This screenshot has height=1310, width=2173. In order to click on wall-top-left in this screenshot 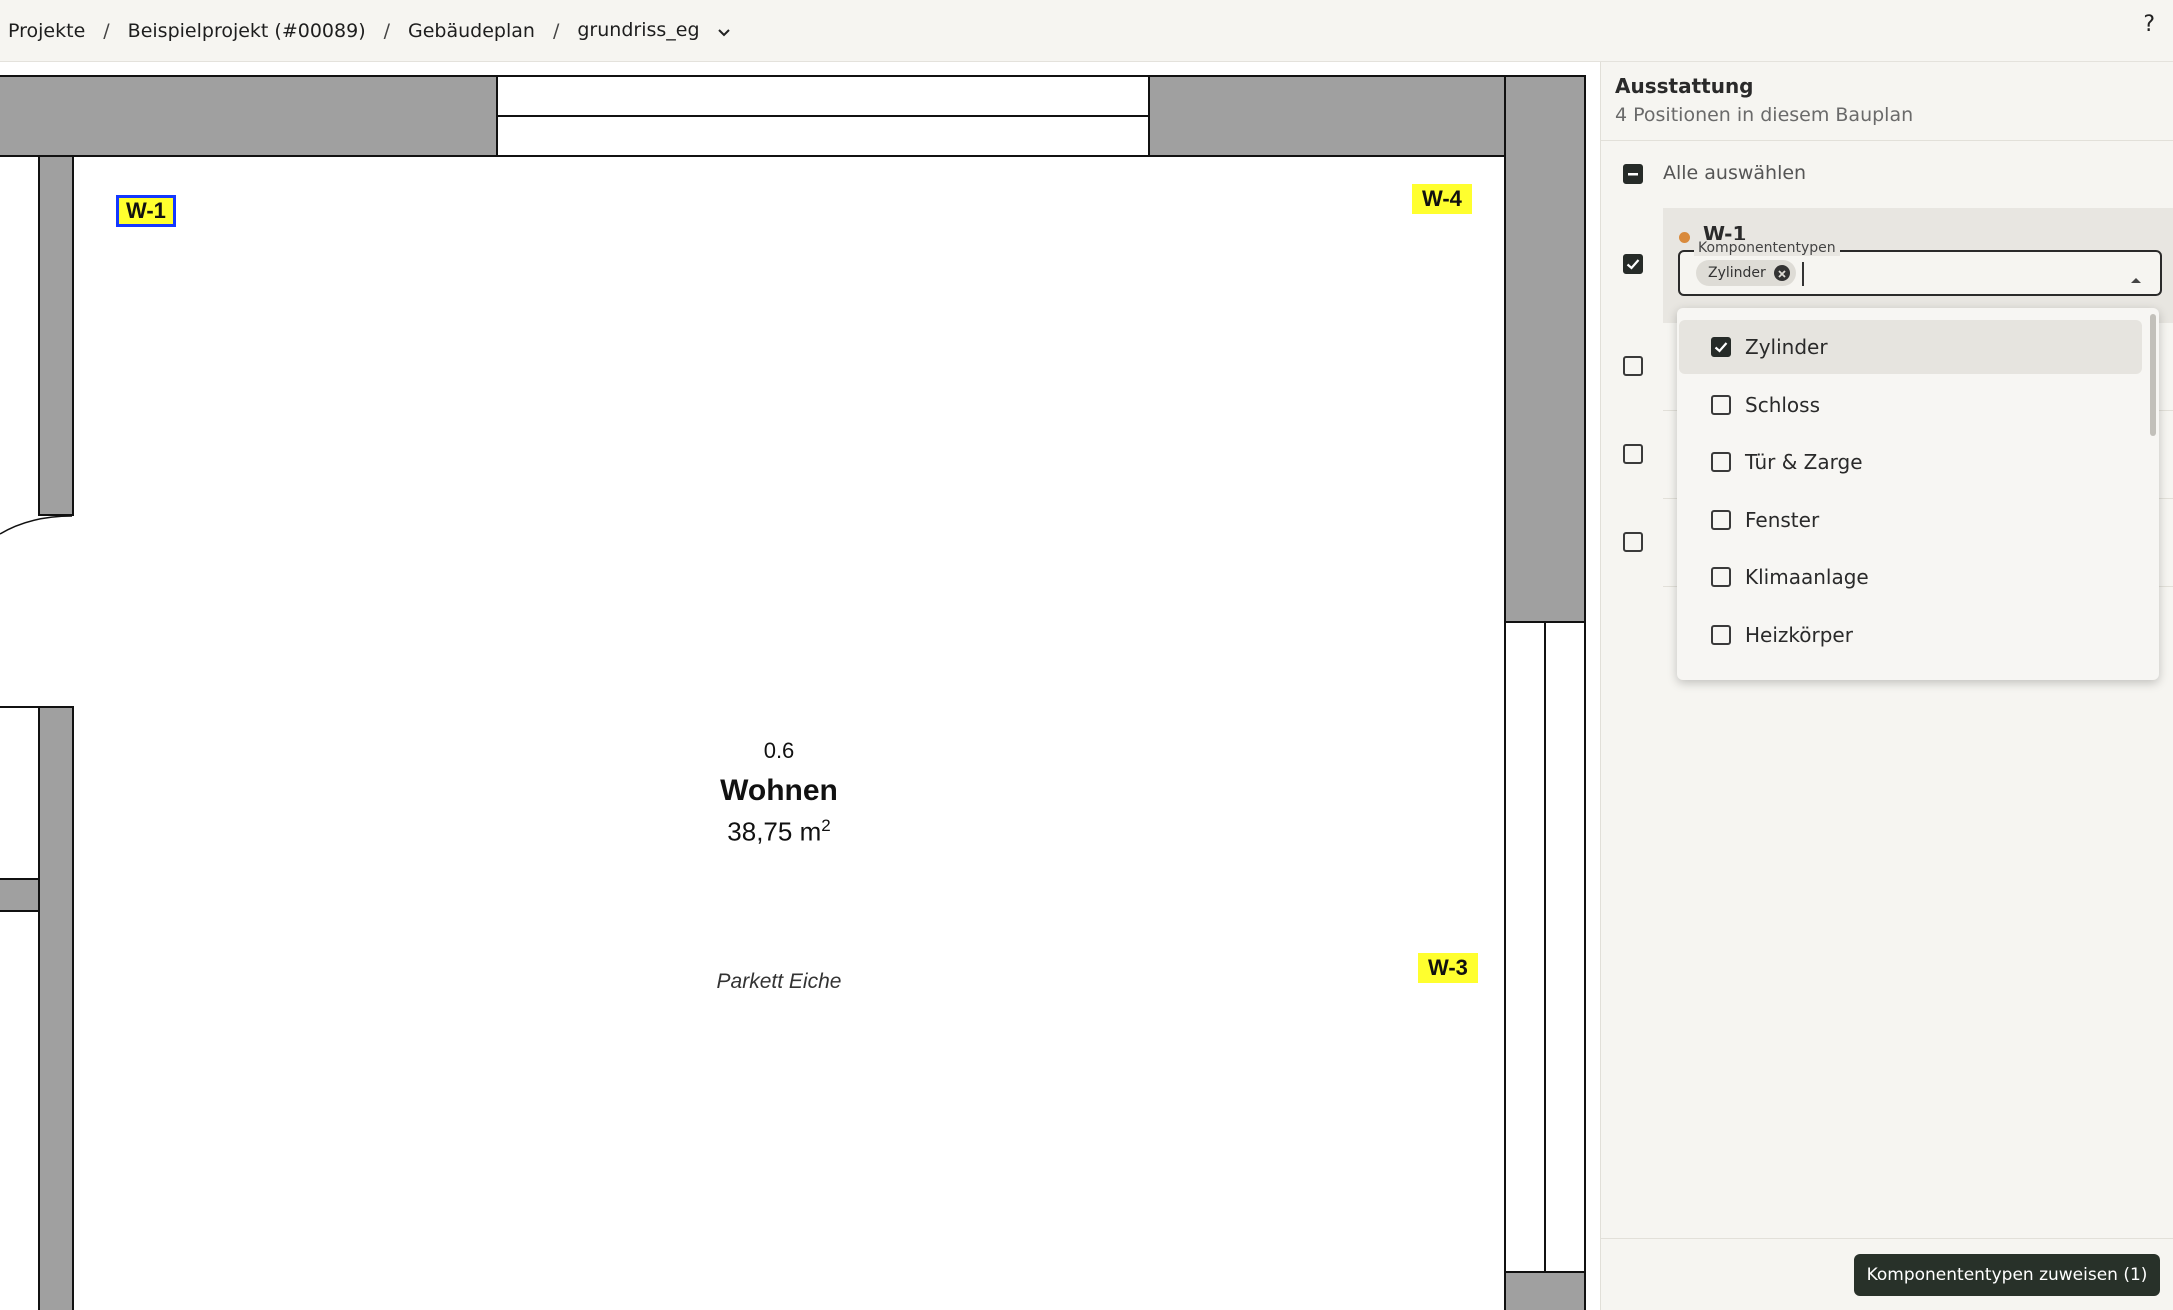, I will do `click(249, 116)`.